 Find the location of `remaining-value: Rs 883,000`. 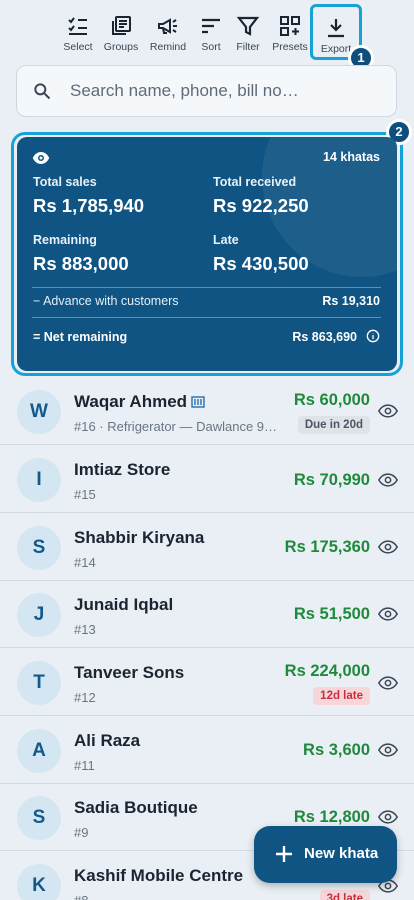

remaining-value: Rs 883,000 is located at coordinates (81, 263).